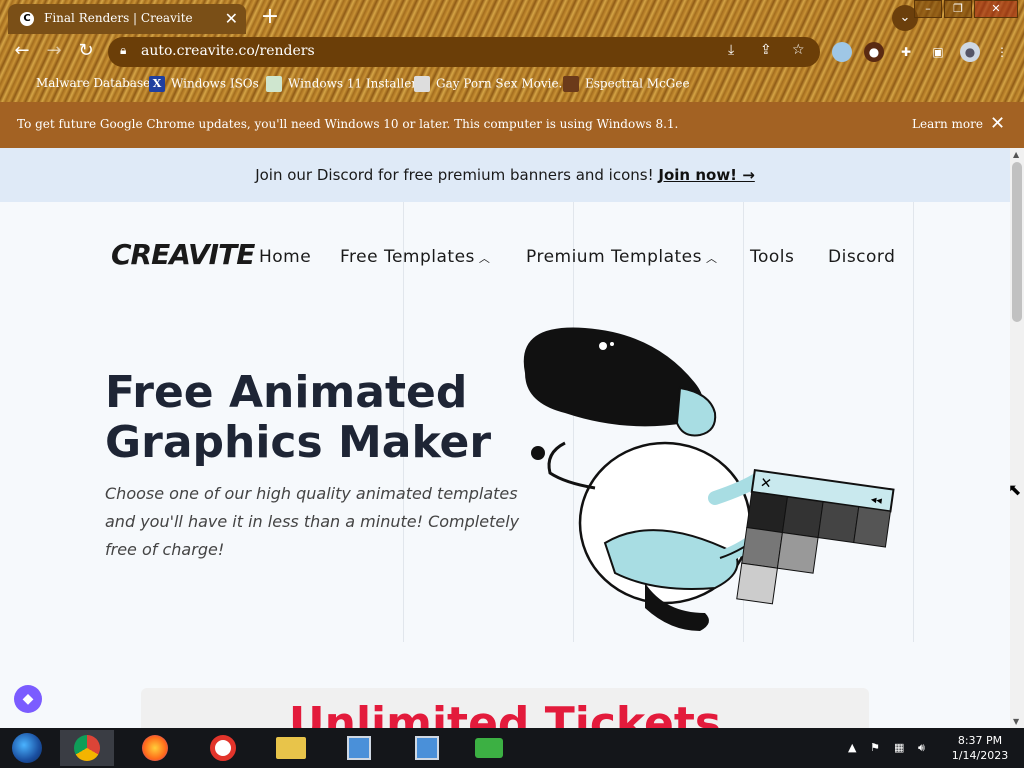  I want to click on avatar-icon, so click(571, 84).